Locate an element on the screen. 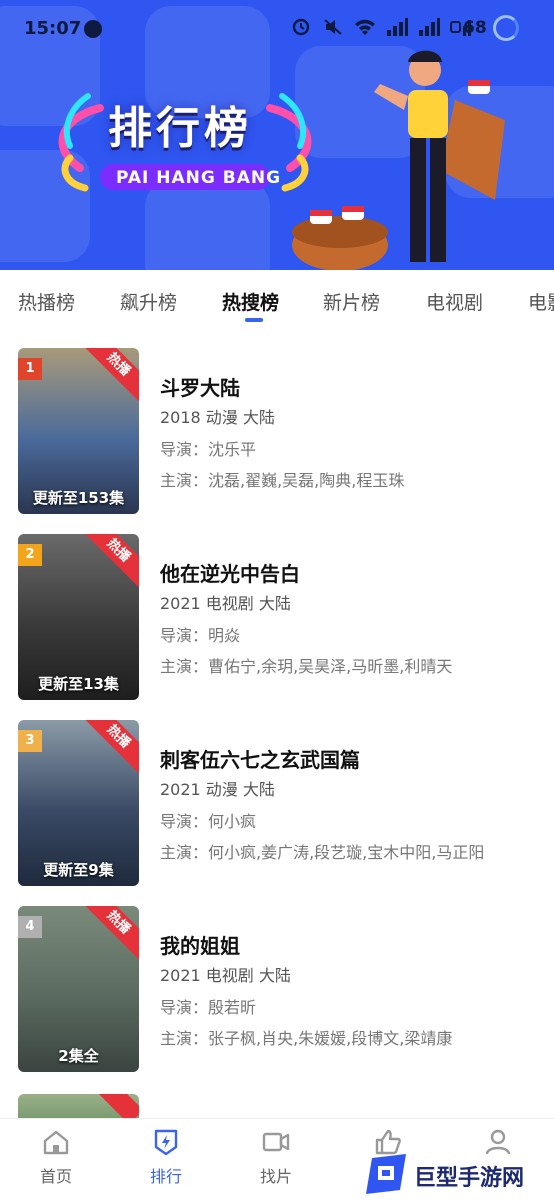 This screenshot has height=1200, width=554. tab-movie: 电影 is located at coordinates (541, 301).